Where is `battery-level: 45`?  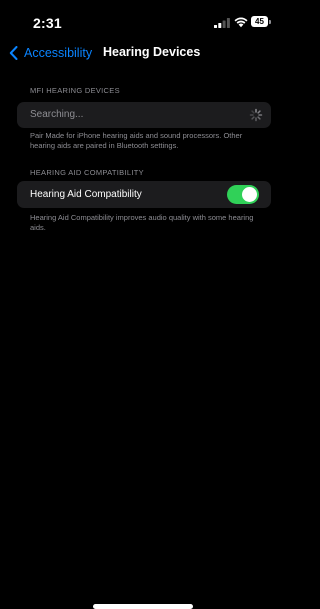
battery-level: 45 is located at coordinates (259, 21).